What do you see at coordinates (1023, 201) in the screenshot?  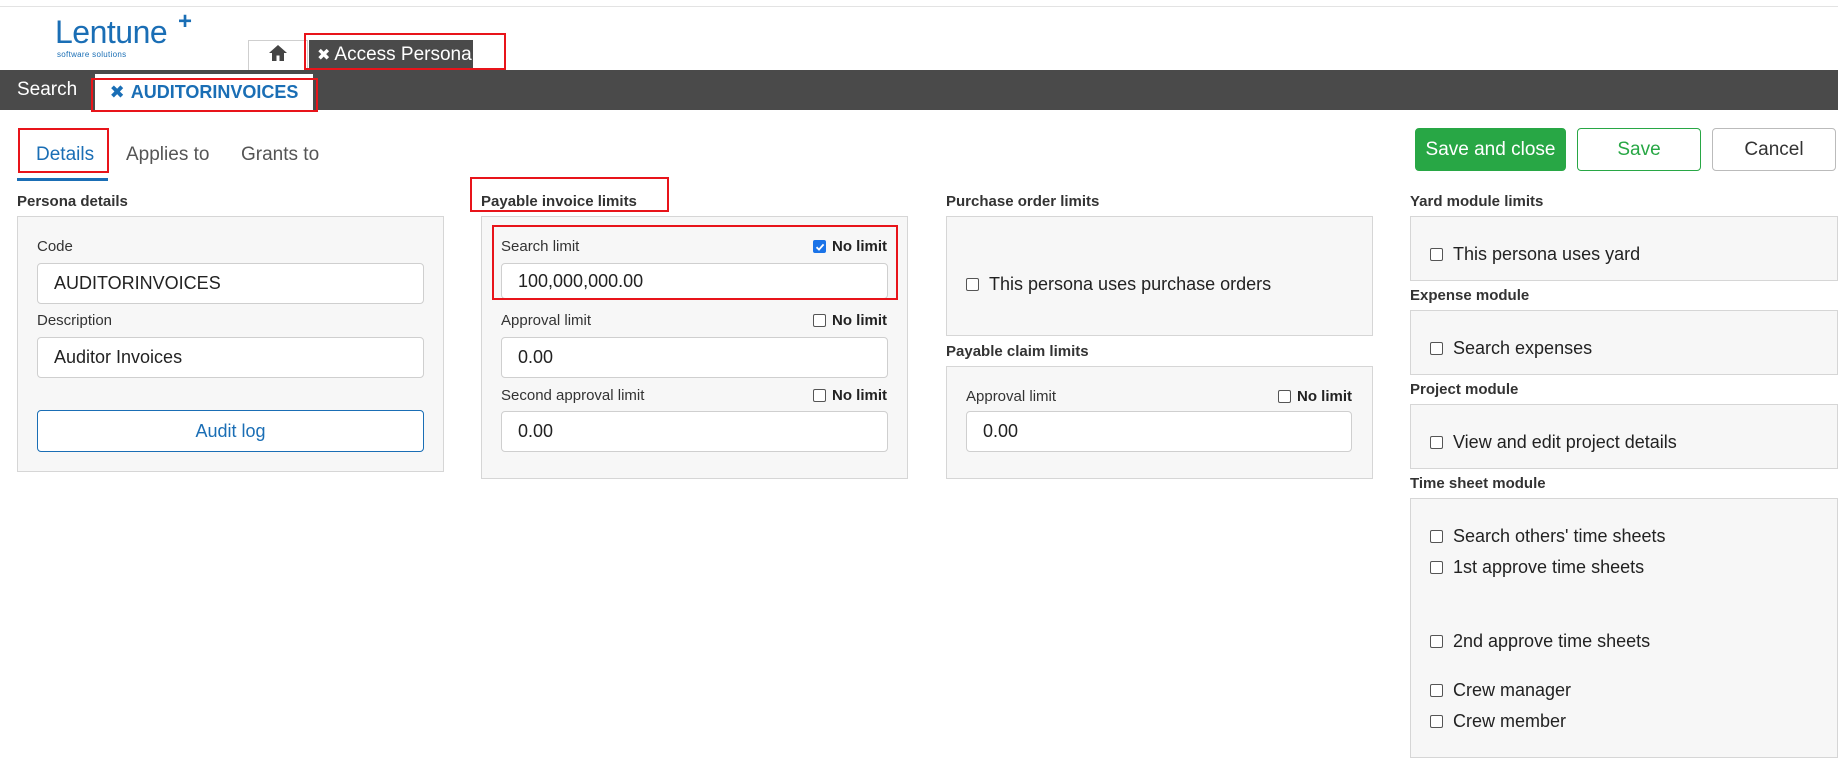 I see `purchase-order-limits-title: Purchase order limits` at bounding box center [1023, 201].